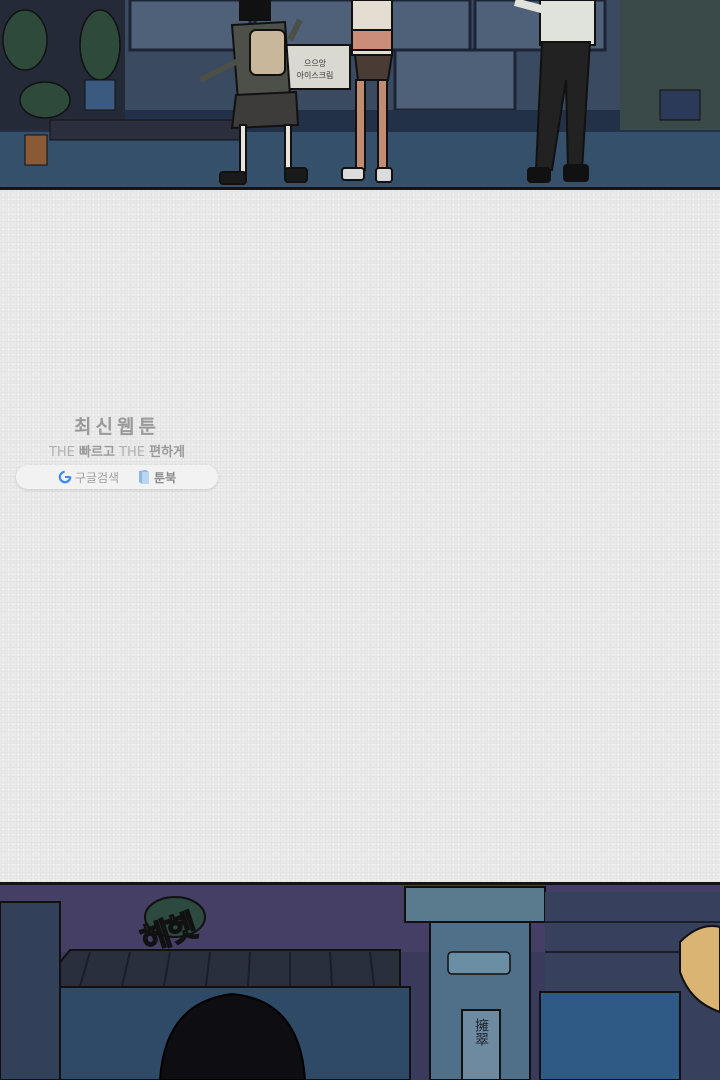  I want to click on tagline-word-1: 빠르고, so click(97, 452).